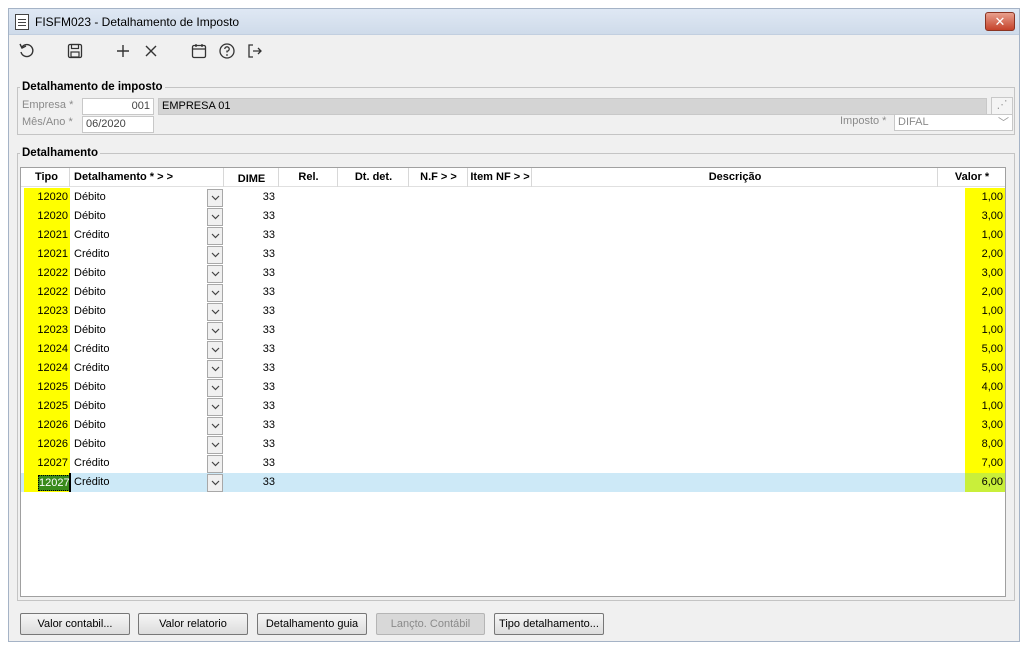 This screenshot has width=1027, height=649. Describe the element at coordinates (309, 177) in the screenshot. I see `col-rel: Rel.` at that location.